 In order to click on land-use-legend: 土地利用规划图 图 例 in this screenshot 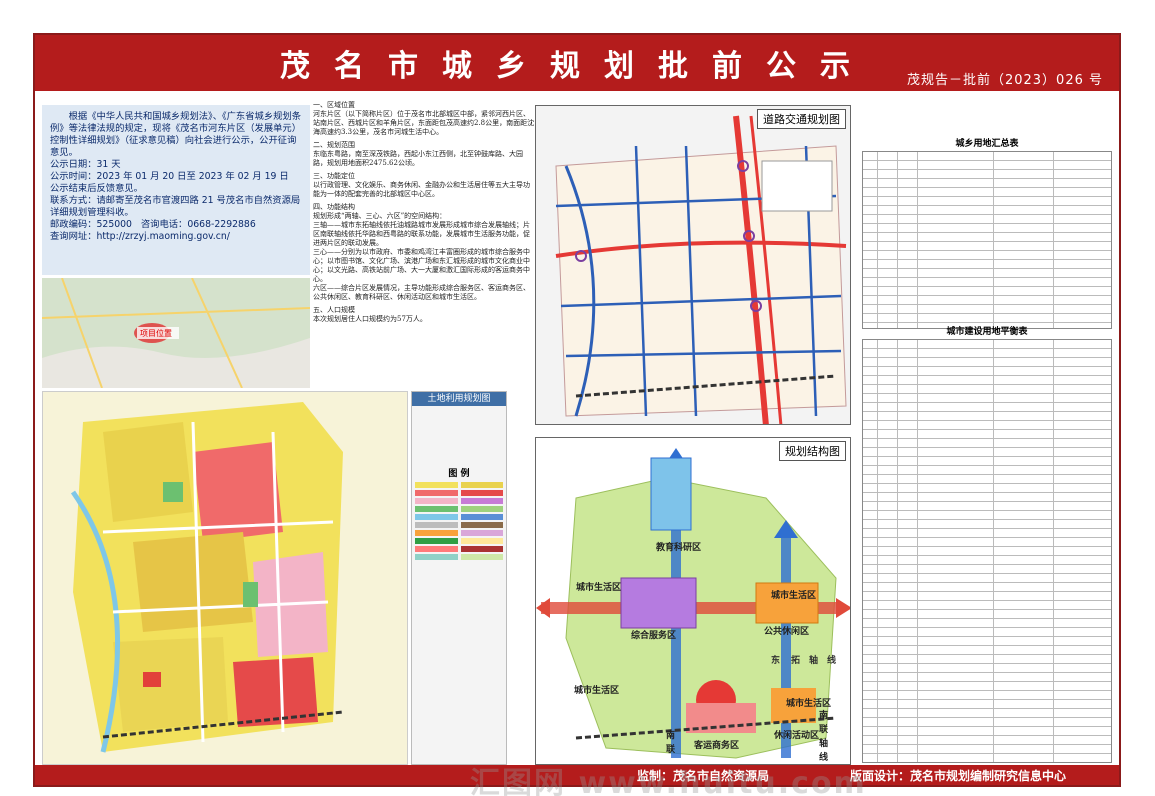, I will do `click(459, 578)`.